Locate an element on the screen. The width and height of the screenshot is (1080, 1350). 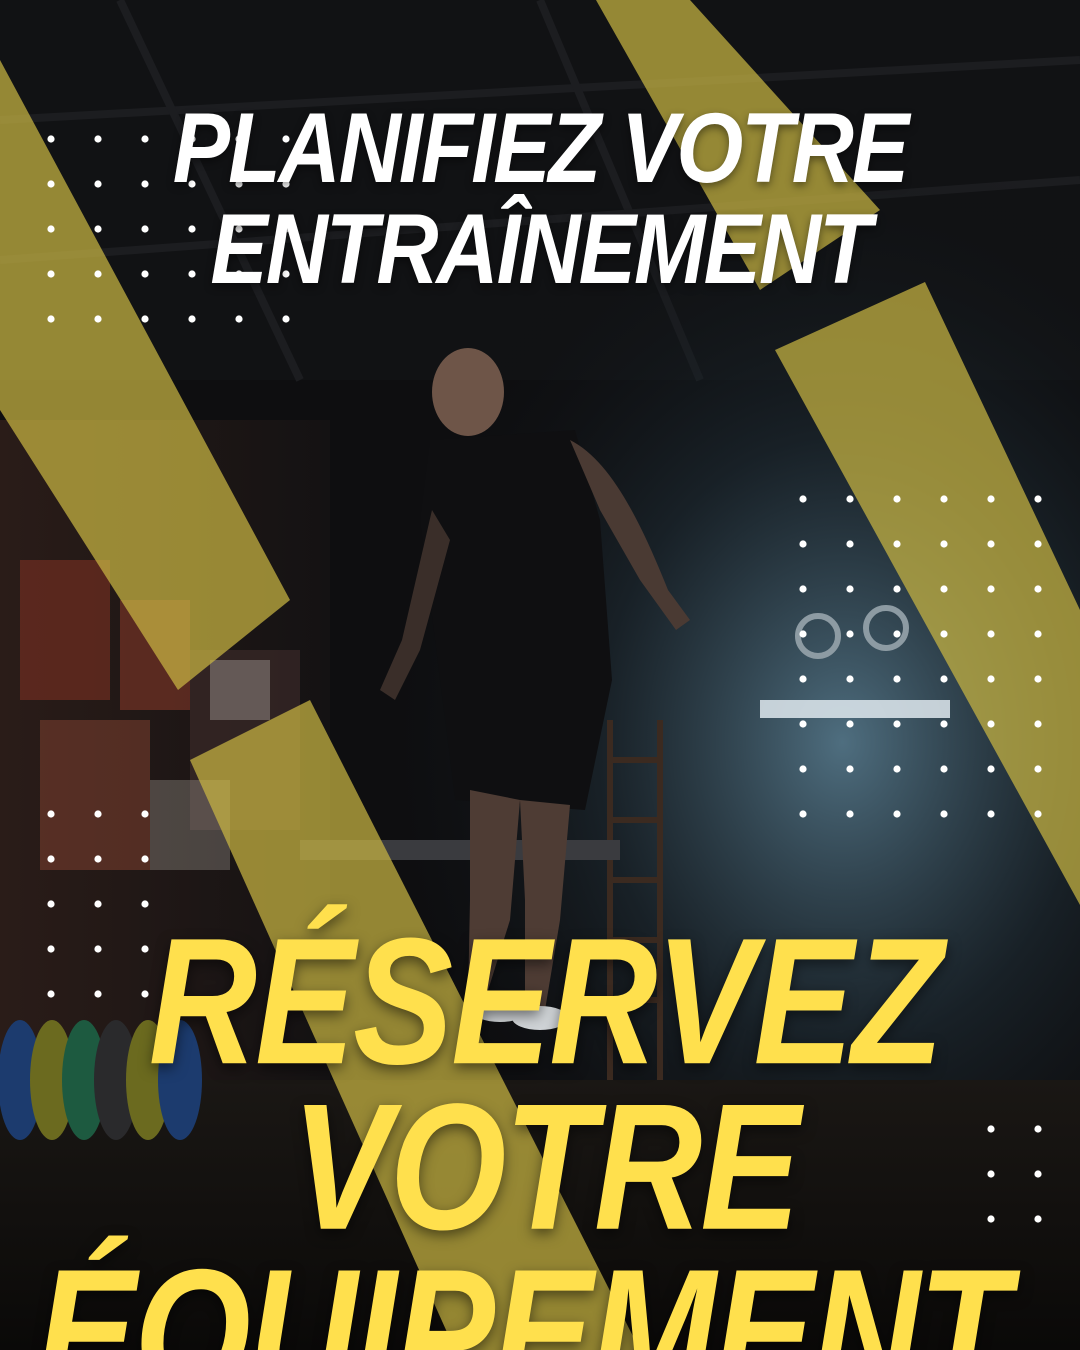
headline-bottom-line2: ÉQUIPEMENT is located at coordinates (523, 1290).